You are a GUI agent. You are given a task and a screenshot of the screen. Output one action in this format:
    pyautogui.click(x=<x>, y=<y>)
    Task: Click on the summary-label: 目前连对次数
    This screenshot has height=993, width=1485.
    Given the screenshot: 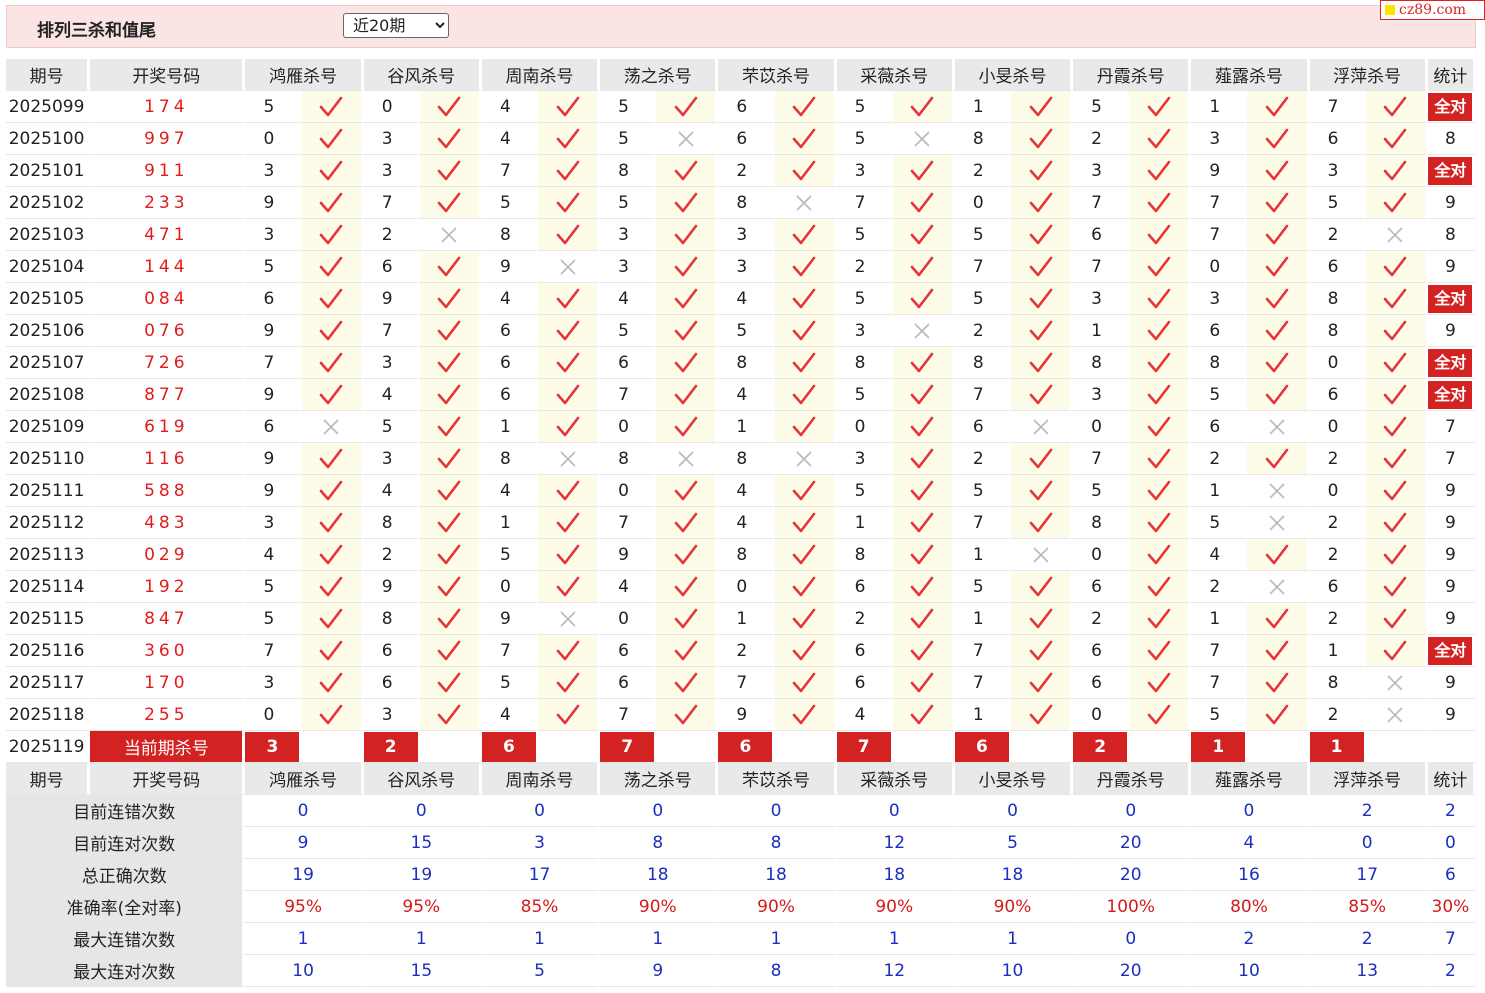 What is the action you would take?
    pyautogui.click(x=126, y=843)
    